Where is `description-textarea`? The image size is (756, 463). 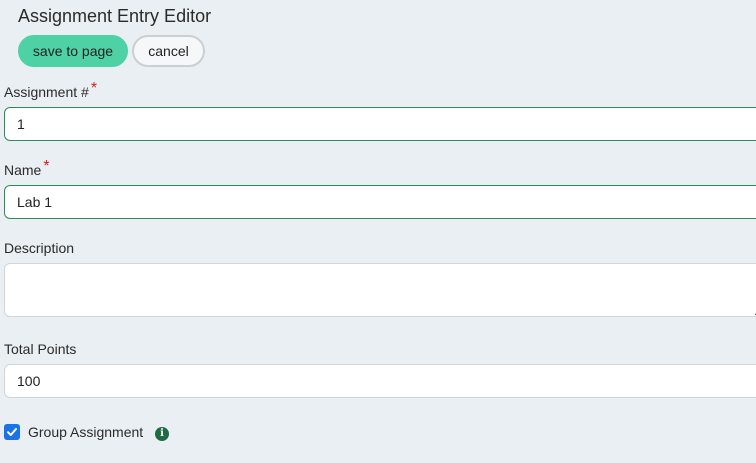 description-textarea is located at coordinates (380, 290).